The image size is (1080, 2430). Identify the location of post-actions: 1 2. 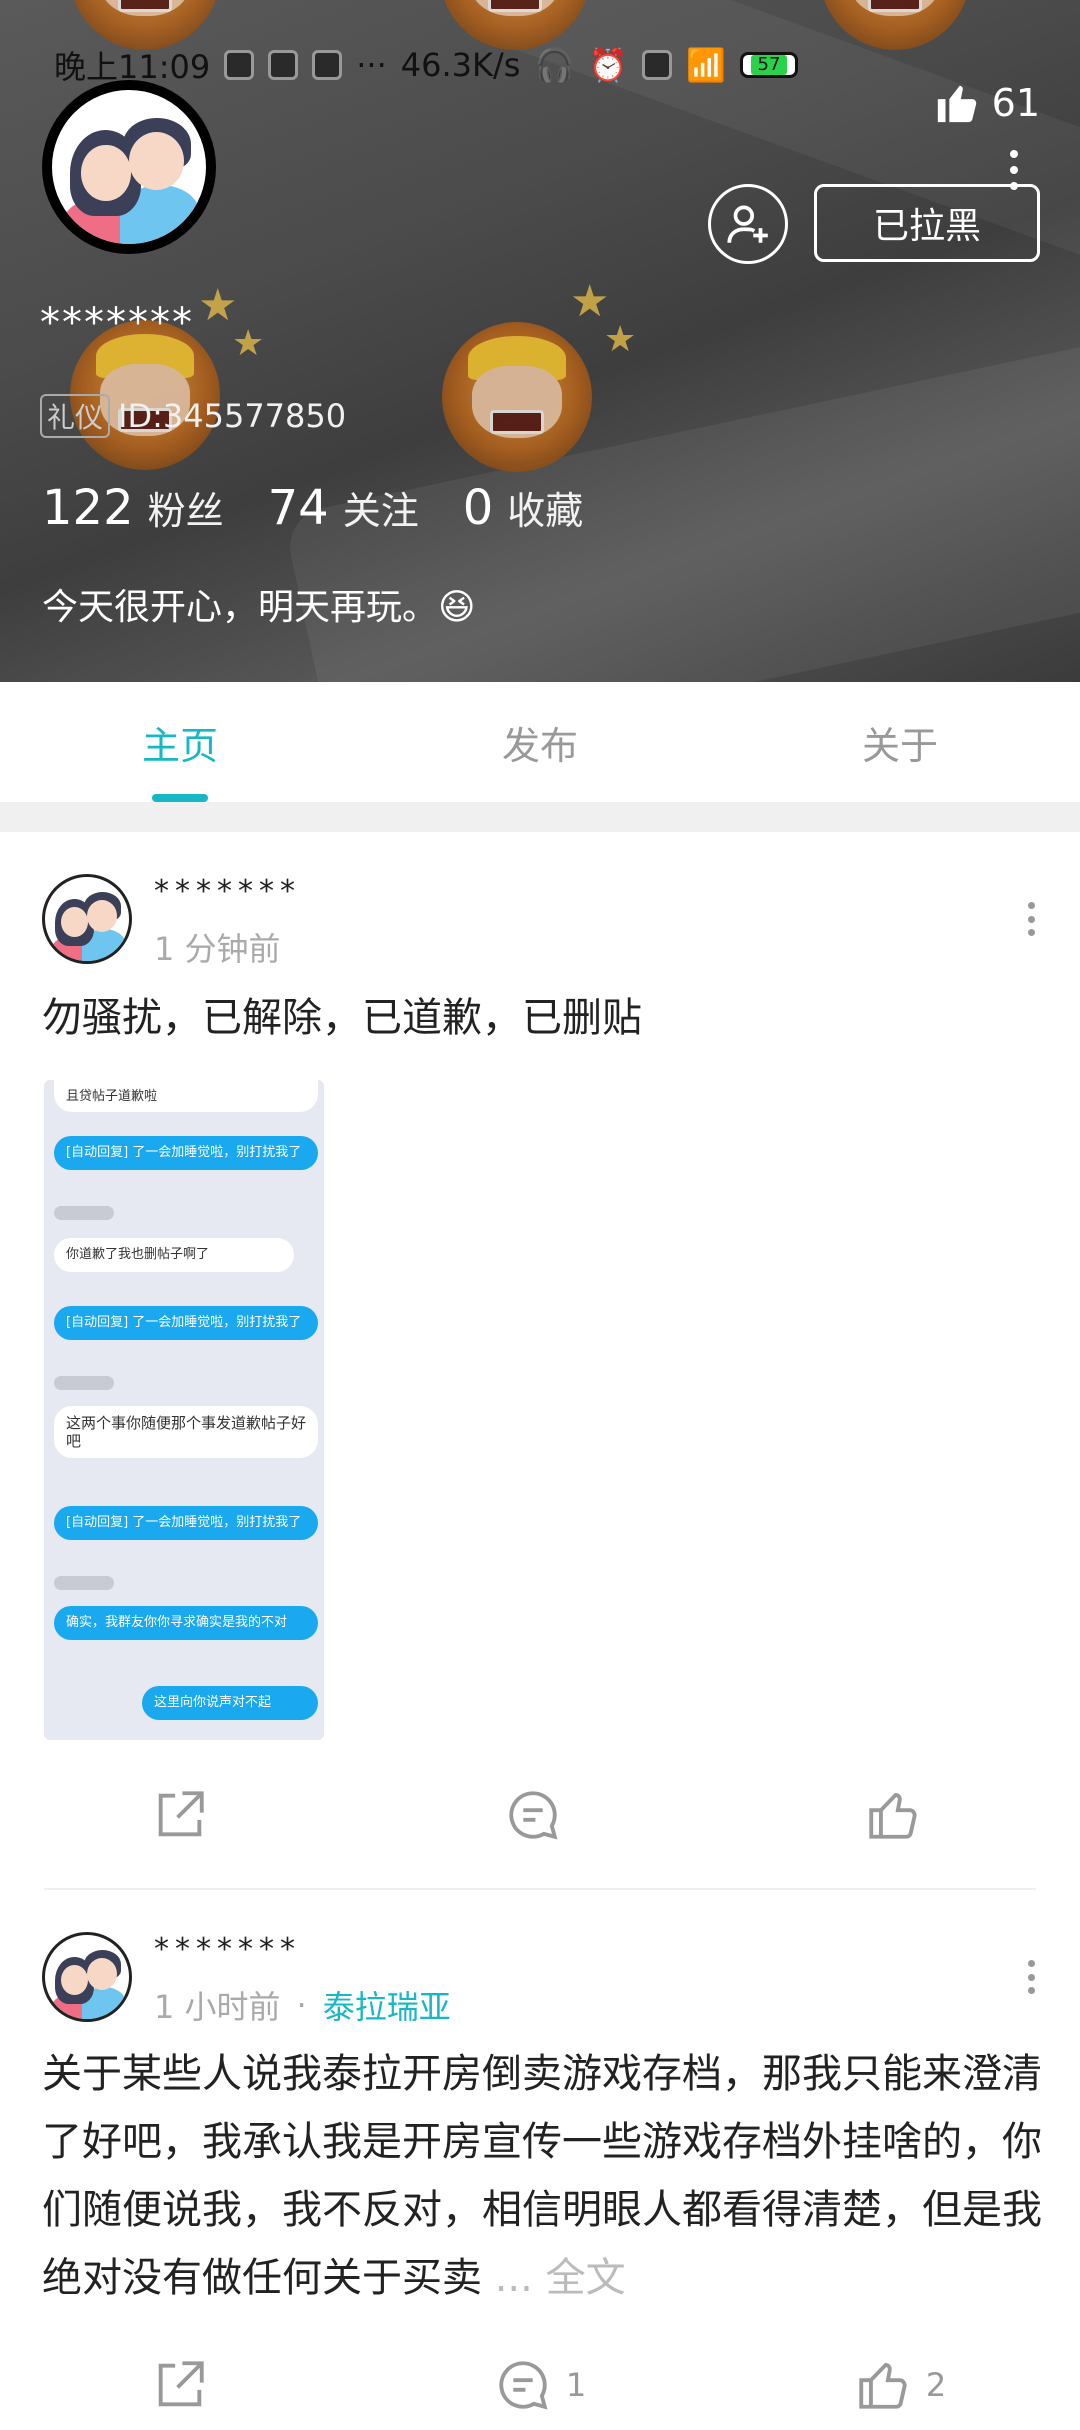
(540, 2385).